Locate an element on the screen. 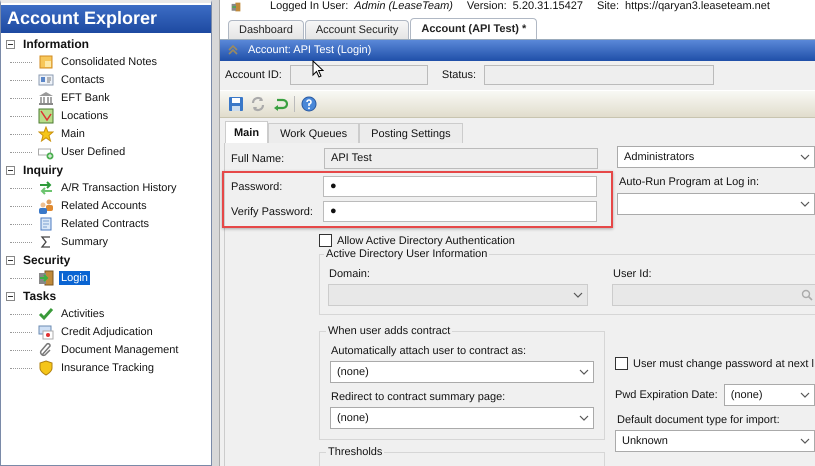 Image resolution: width=815 pixels, height=466 pixels. tree-item: Activities is located at coordinates (82, 314).